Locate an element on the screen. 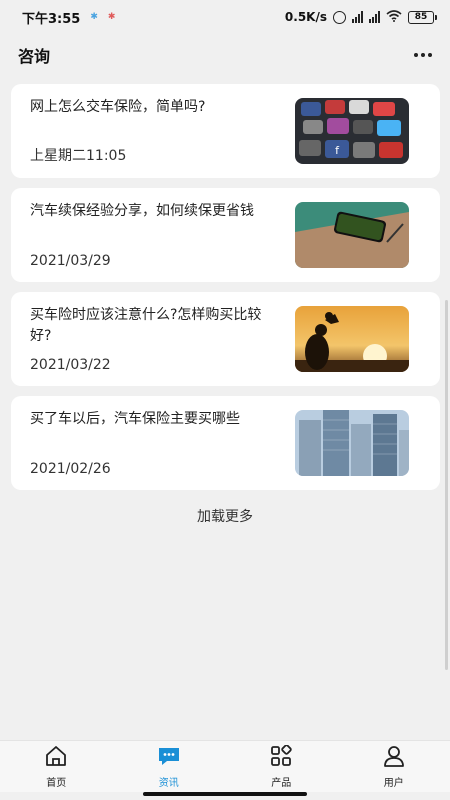  bottom-tab-bar: 首页 资讯 产品 用户 is located at coordinates (225, 766).